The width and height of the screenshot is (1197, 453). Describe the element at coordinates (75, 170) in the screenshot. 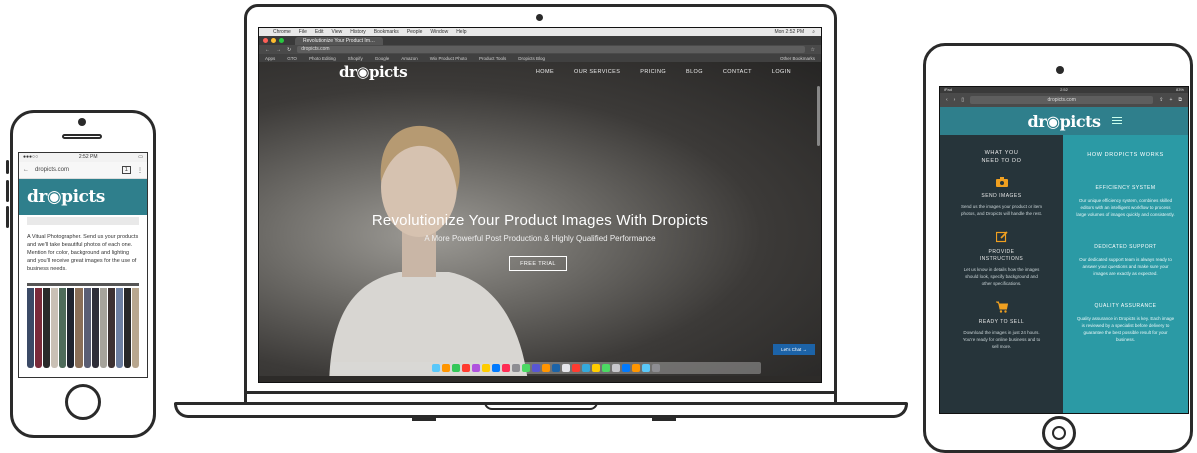

I see `phone-url-field: dropicts.com` at that location.